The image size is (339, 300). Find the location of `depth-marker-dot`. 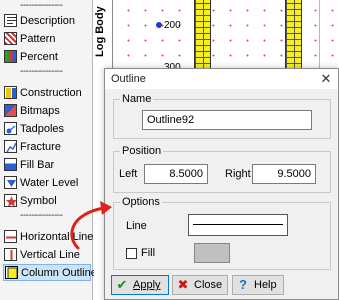

depth-marker-dot is located at coordinates (159, 25).